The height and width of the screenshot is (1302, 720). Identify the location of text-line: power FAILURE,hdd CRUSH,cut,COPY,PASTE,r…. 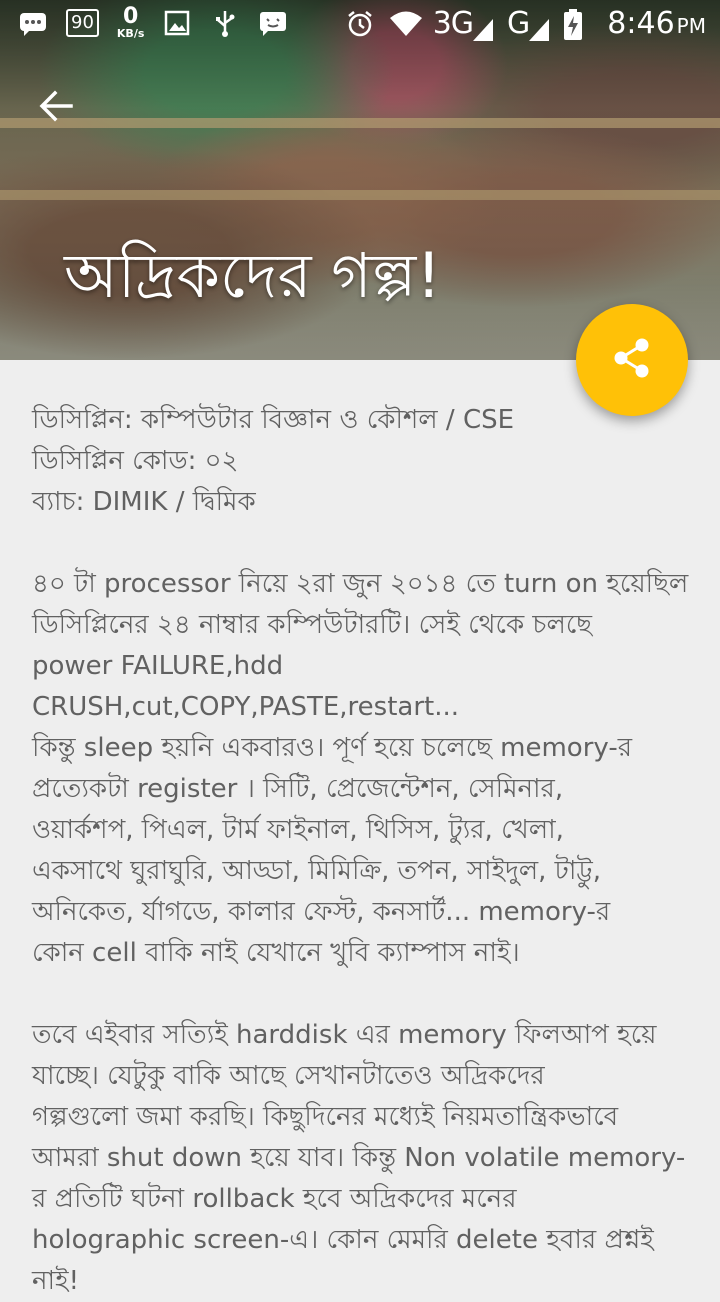
(246, 686).